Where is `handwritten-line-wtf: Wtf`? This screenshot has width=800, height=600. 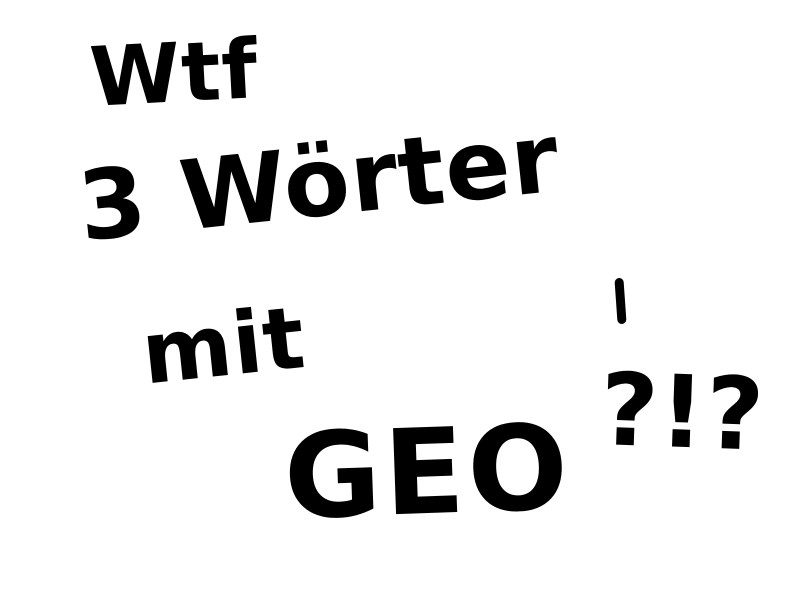 handwritten-line-wtf: Wtf is located at coordinates (174, 74).